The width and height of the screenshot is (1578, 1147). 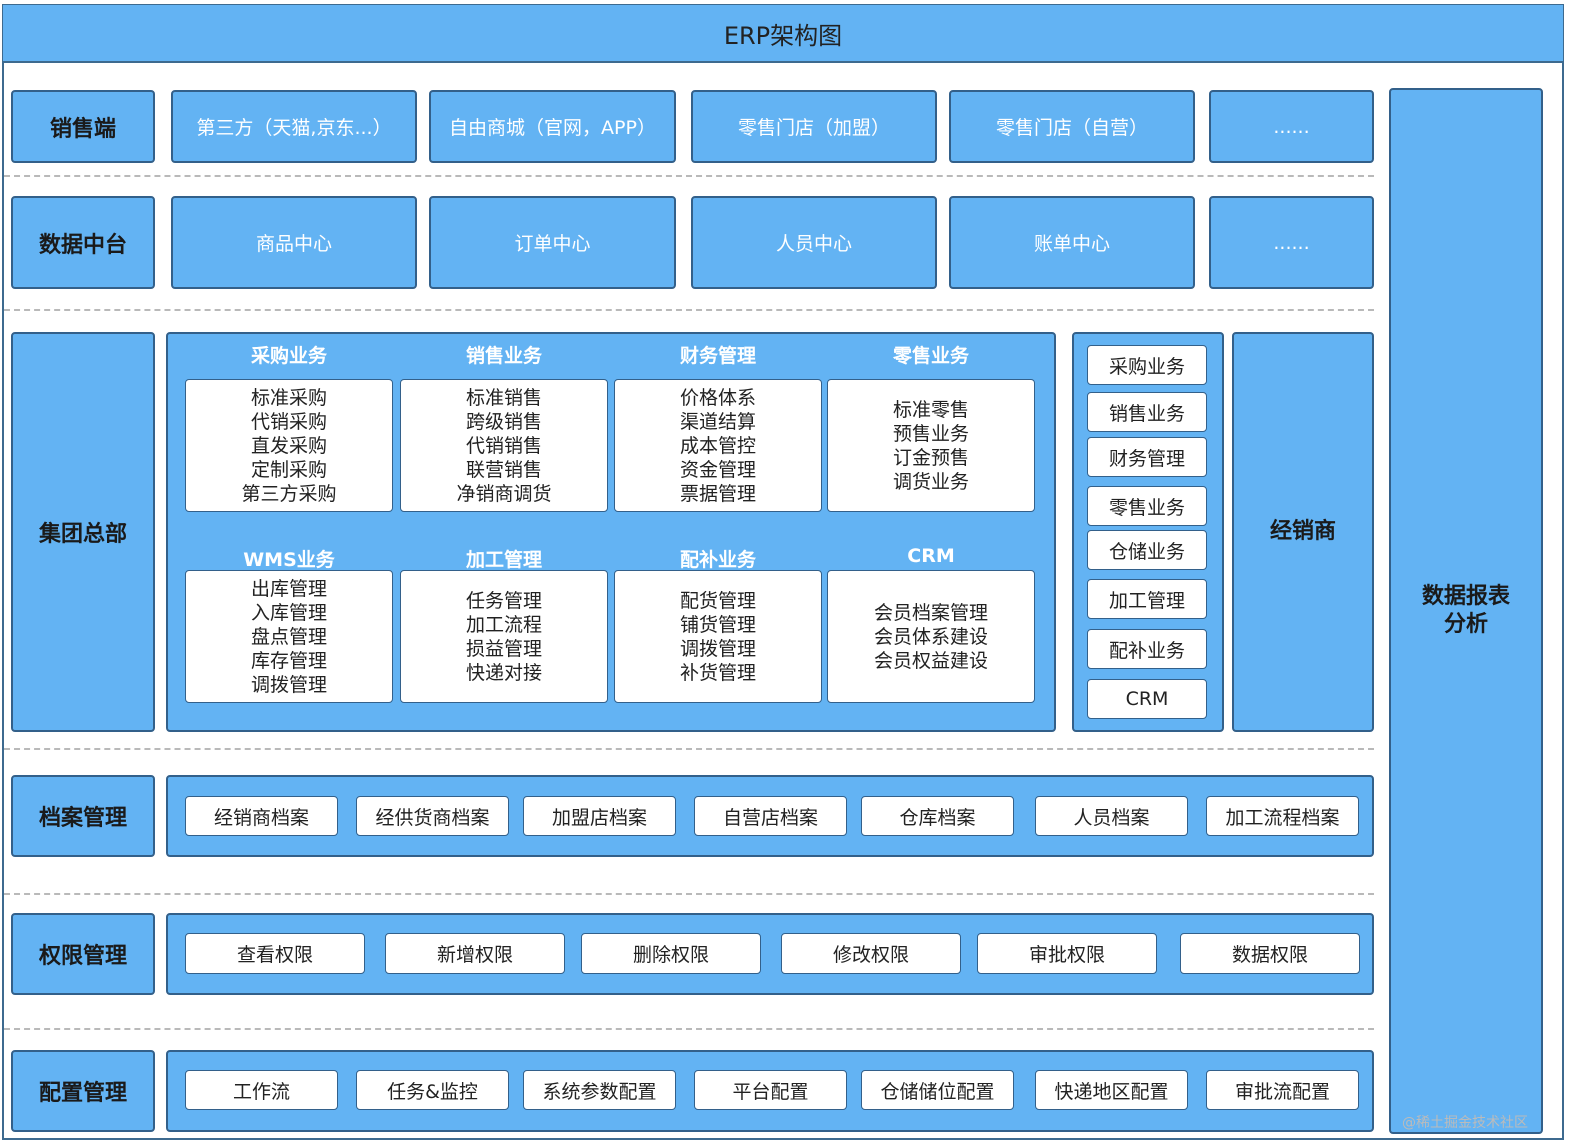 What do you see at coordinates (1067, 953) in the screenshot?
I see `permission-item: 审批权限` at bounding box center [1067, 953].